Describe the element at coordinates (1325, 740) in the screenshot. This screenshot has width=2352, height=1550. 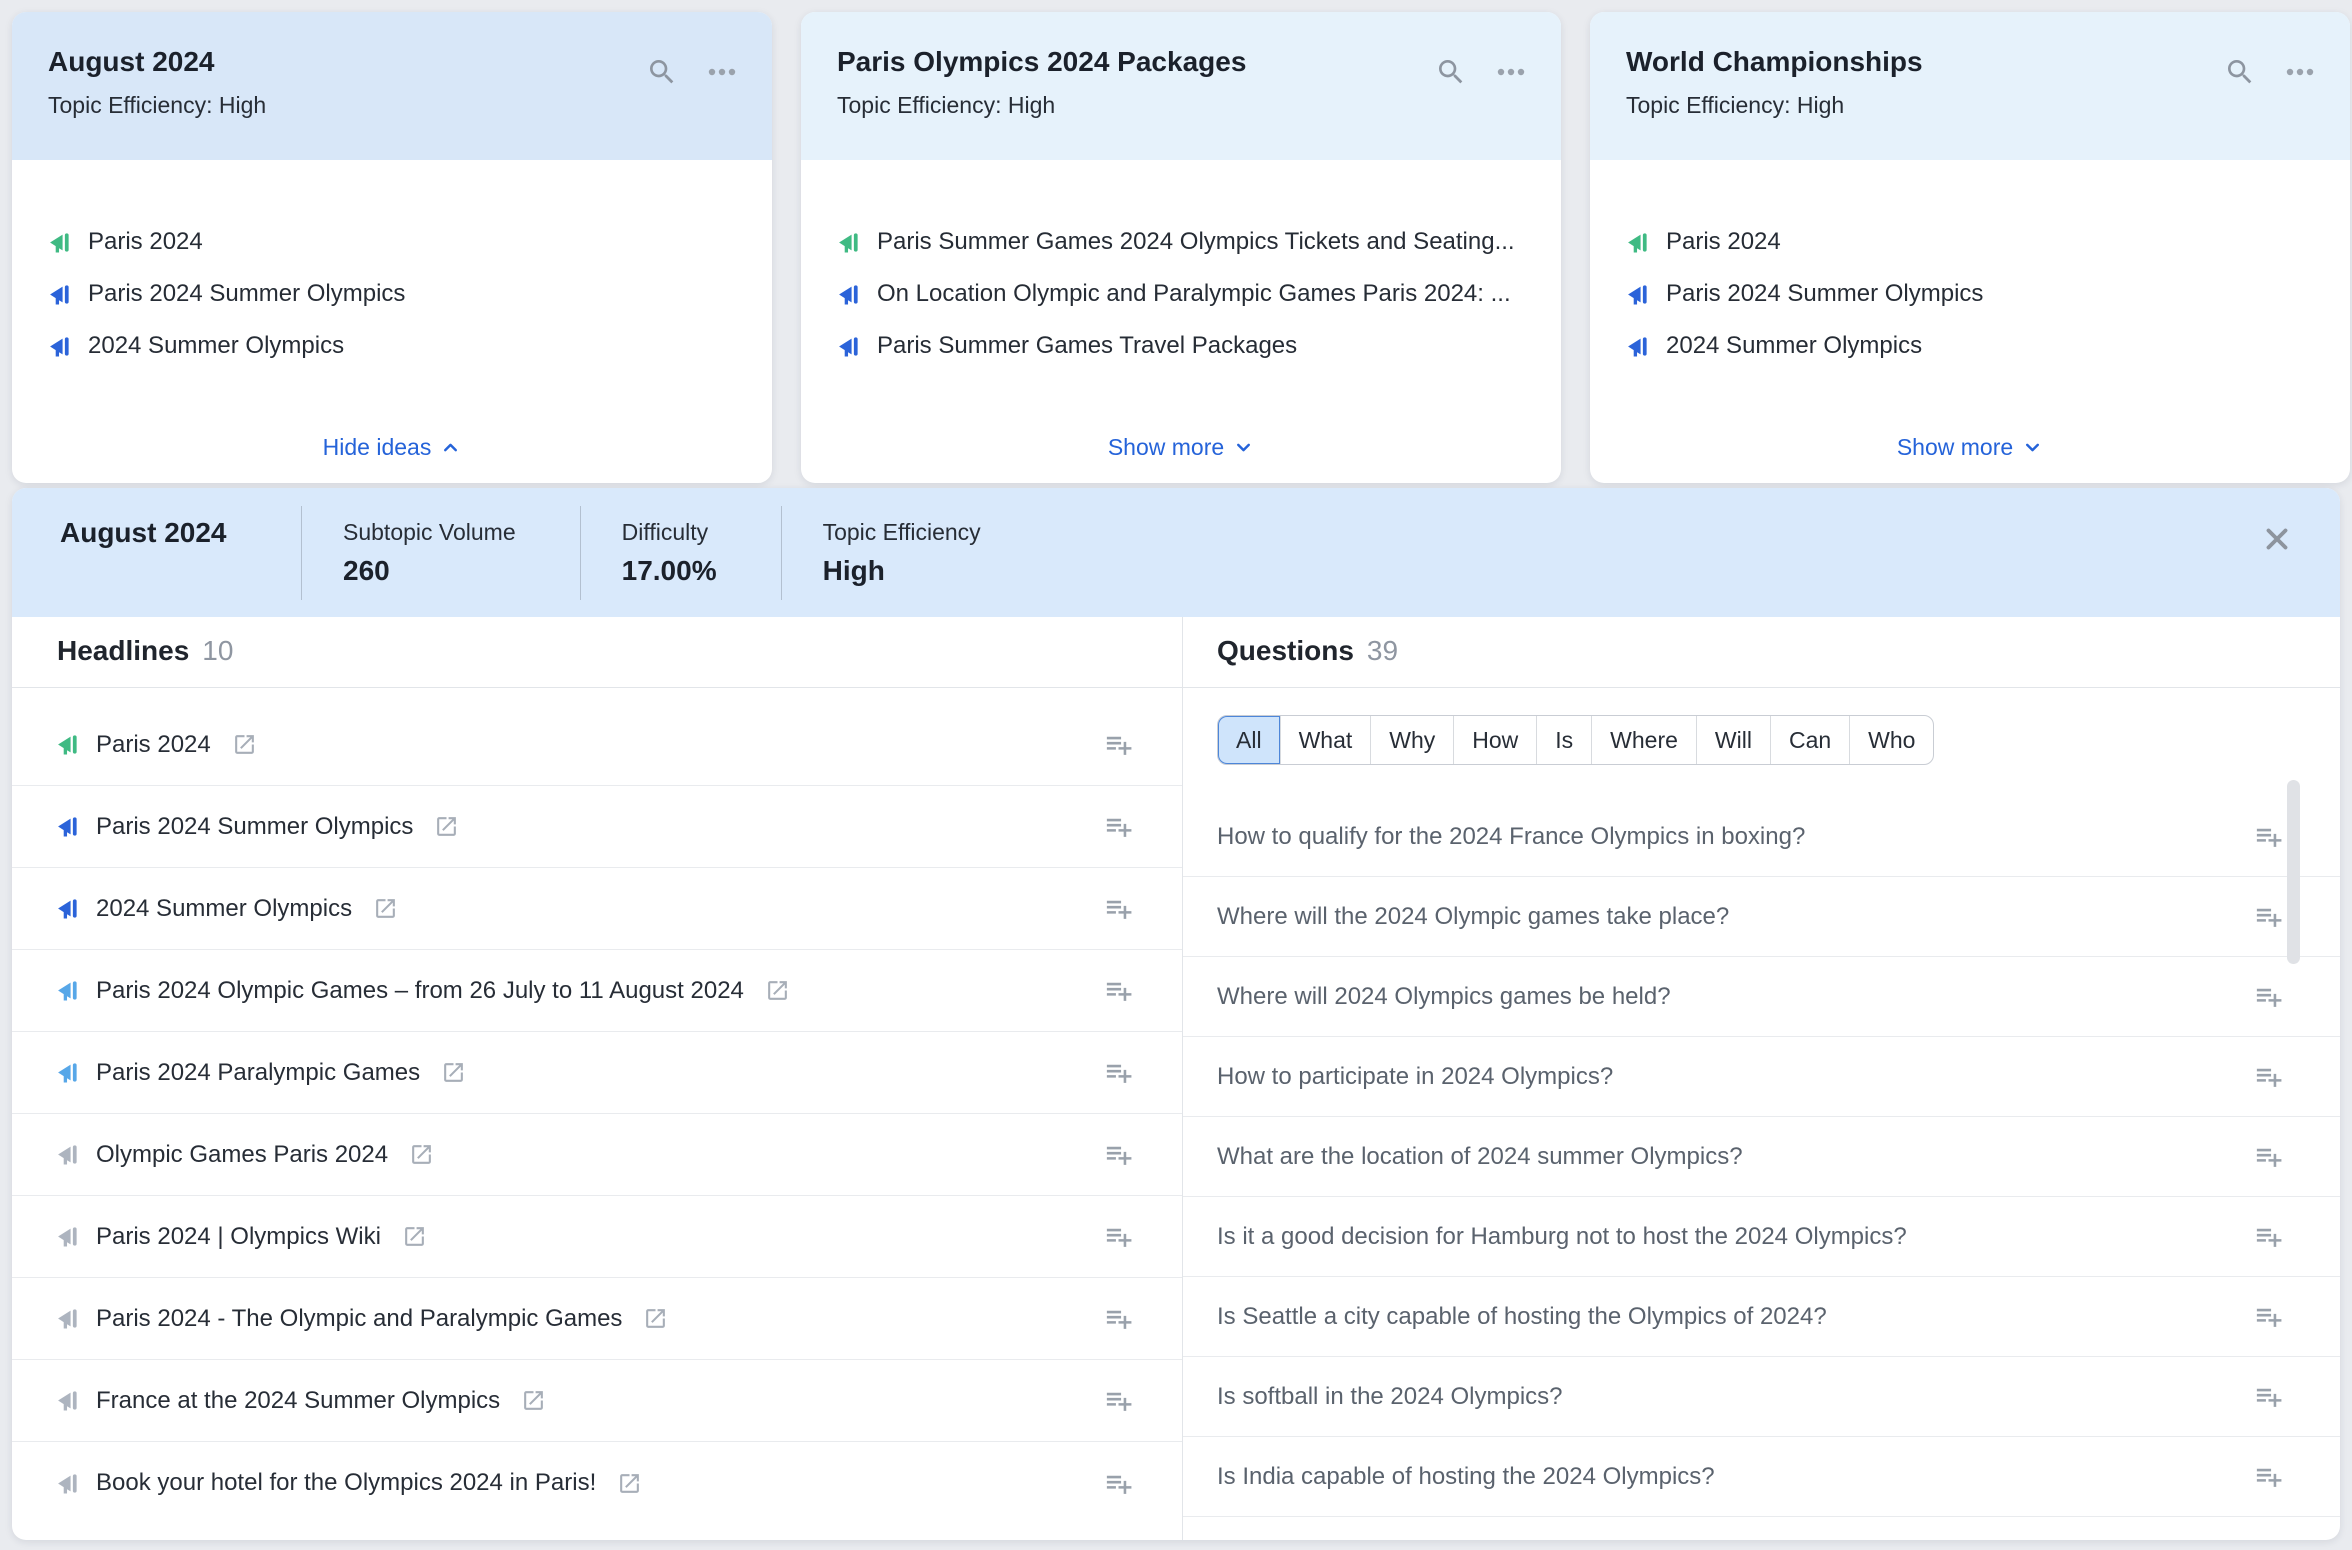
I see `filter-chip-what: What` at that location.